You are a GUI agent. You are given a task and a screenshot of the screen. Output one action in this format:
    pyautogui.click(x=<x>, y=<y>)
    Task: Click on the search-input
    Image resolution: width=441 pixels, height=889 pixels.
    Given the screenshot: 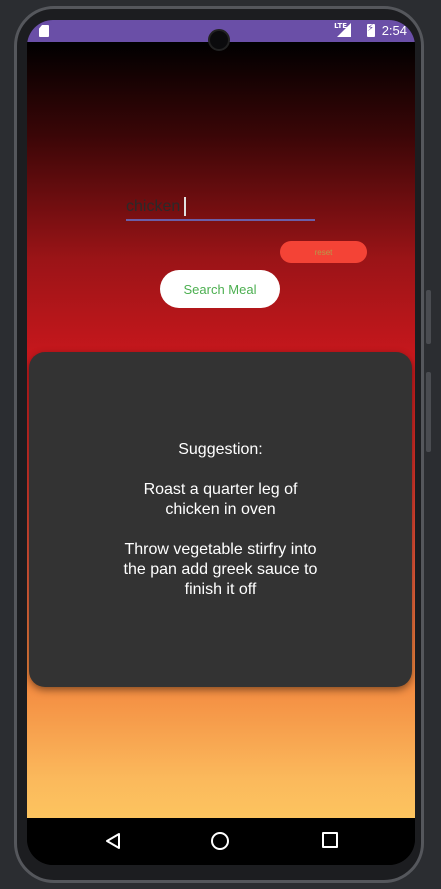 What is the action you would take?
    pyautogui.click(x=220, y=208)
    